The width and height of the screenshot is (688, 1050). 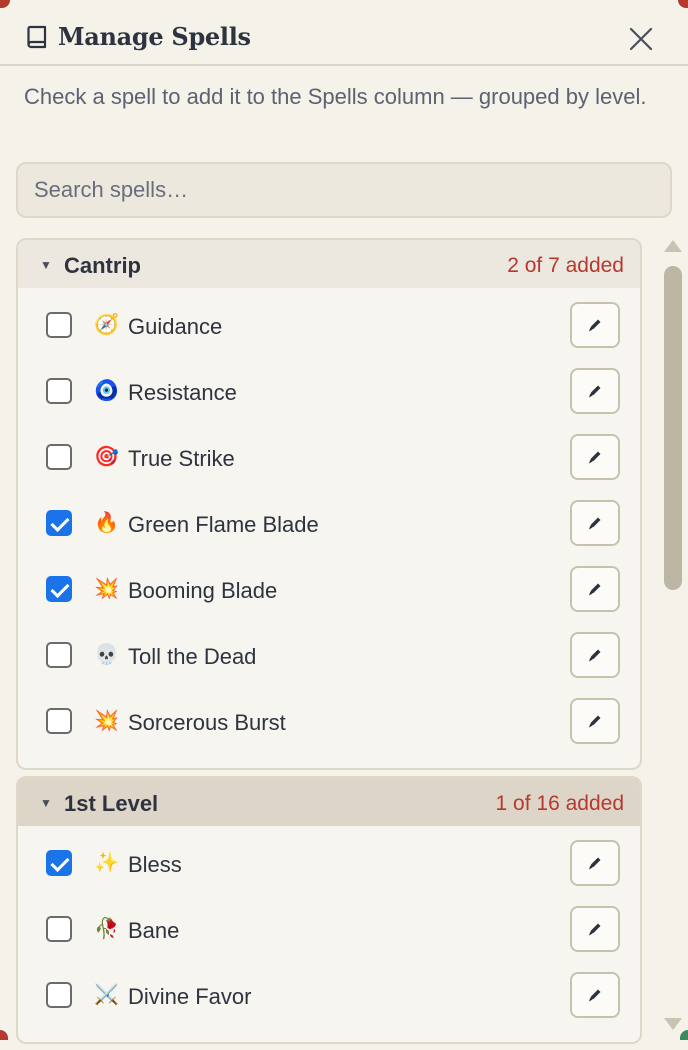 I want to click on dialog-title: Manage Spells, so click(x=154, y=36).